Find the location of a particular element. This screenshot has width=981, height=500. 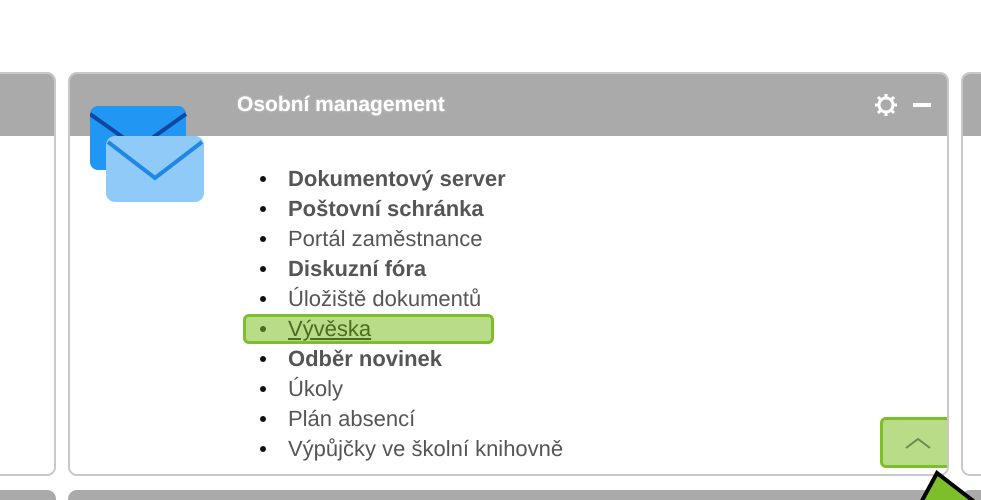

menu-link: Úkoly is located at coordinates (302, 389).